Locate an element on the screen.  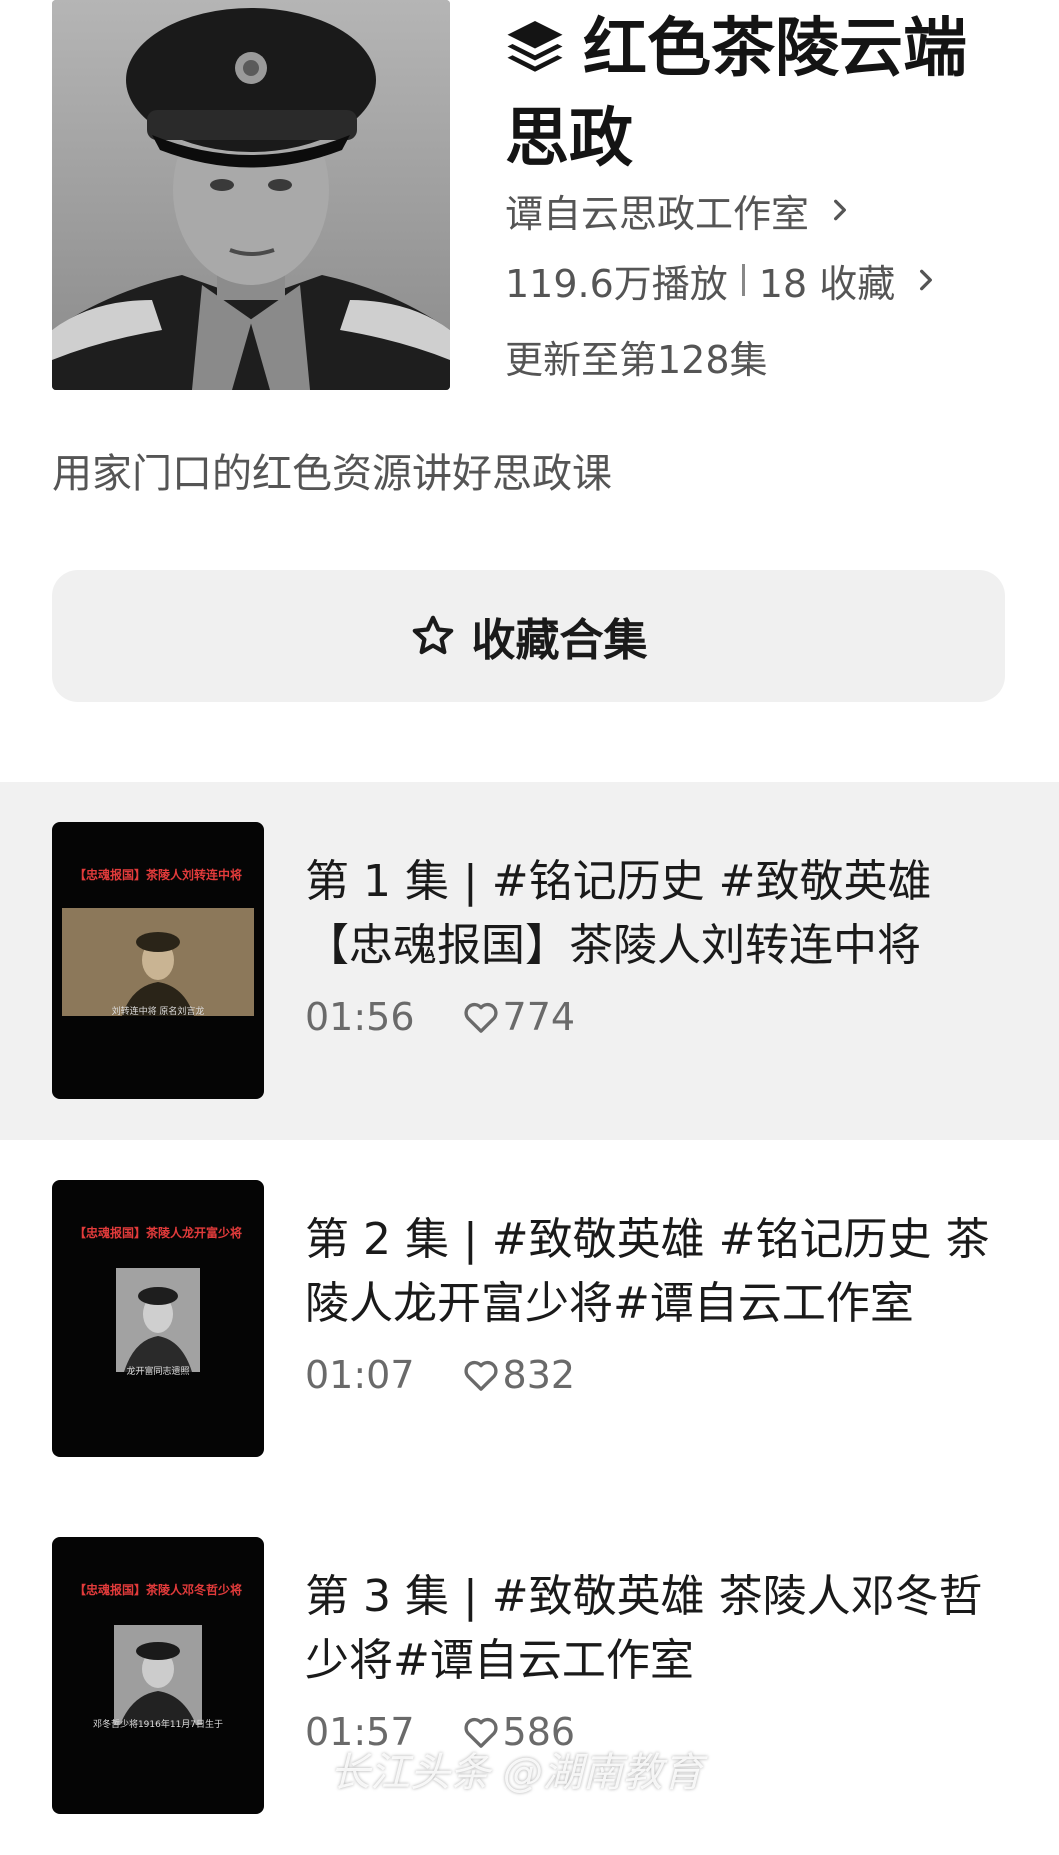
thumbnail-banner: 【忠魂报国】茶陵人邓冬哲少将 is located at coordinates (157, 1590).